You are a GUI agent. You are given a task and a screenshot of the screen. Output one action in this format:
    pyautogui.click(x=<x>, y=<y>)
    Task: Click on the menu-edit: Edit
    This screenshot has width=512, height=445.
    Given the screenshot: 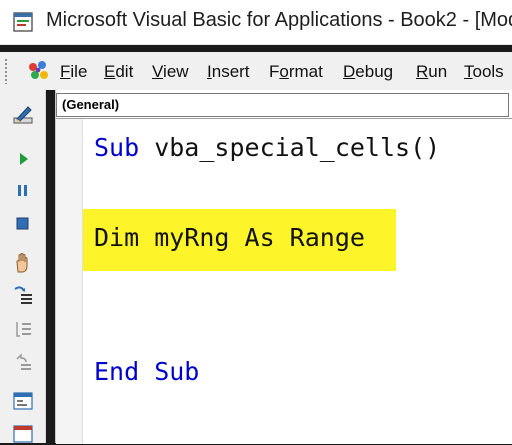 What is the action you would take?
    pyautogui.click(x=118, y=72)
    